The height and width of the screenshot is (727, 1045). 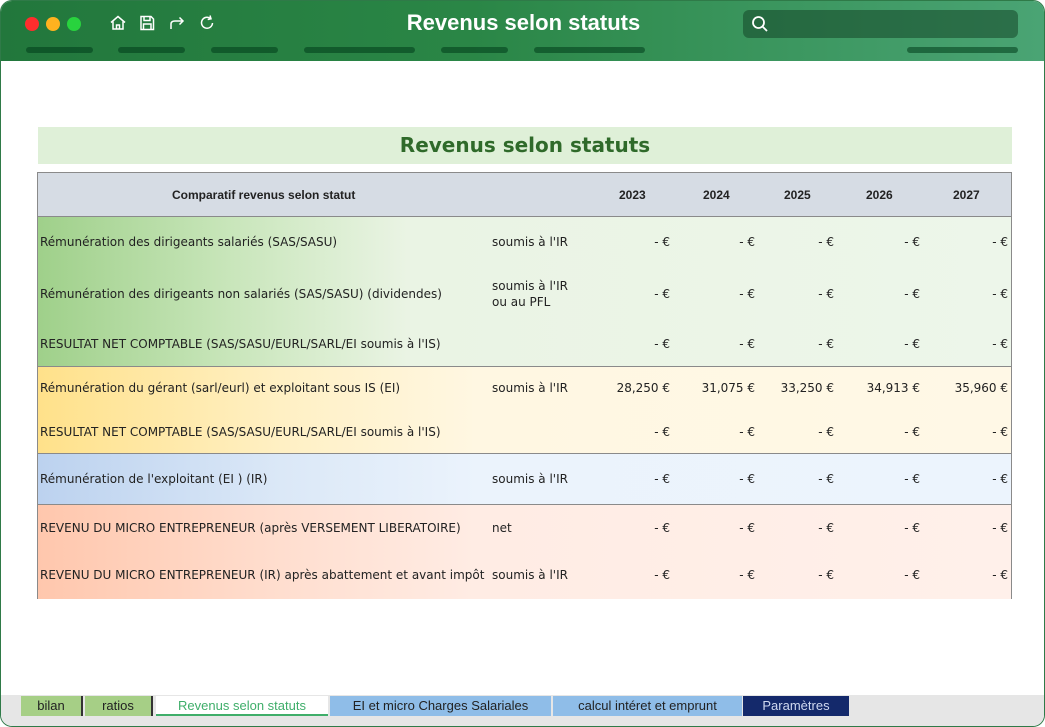 What do you see at coordinates (728, 388) in the screenshot?
I see `cell-2024: 31,075 €` at bounding box center [728, 388].